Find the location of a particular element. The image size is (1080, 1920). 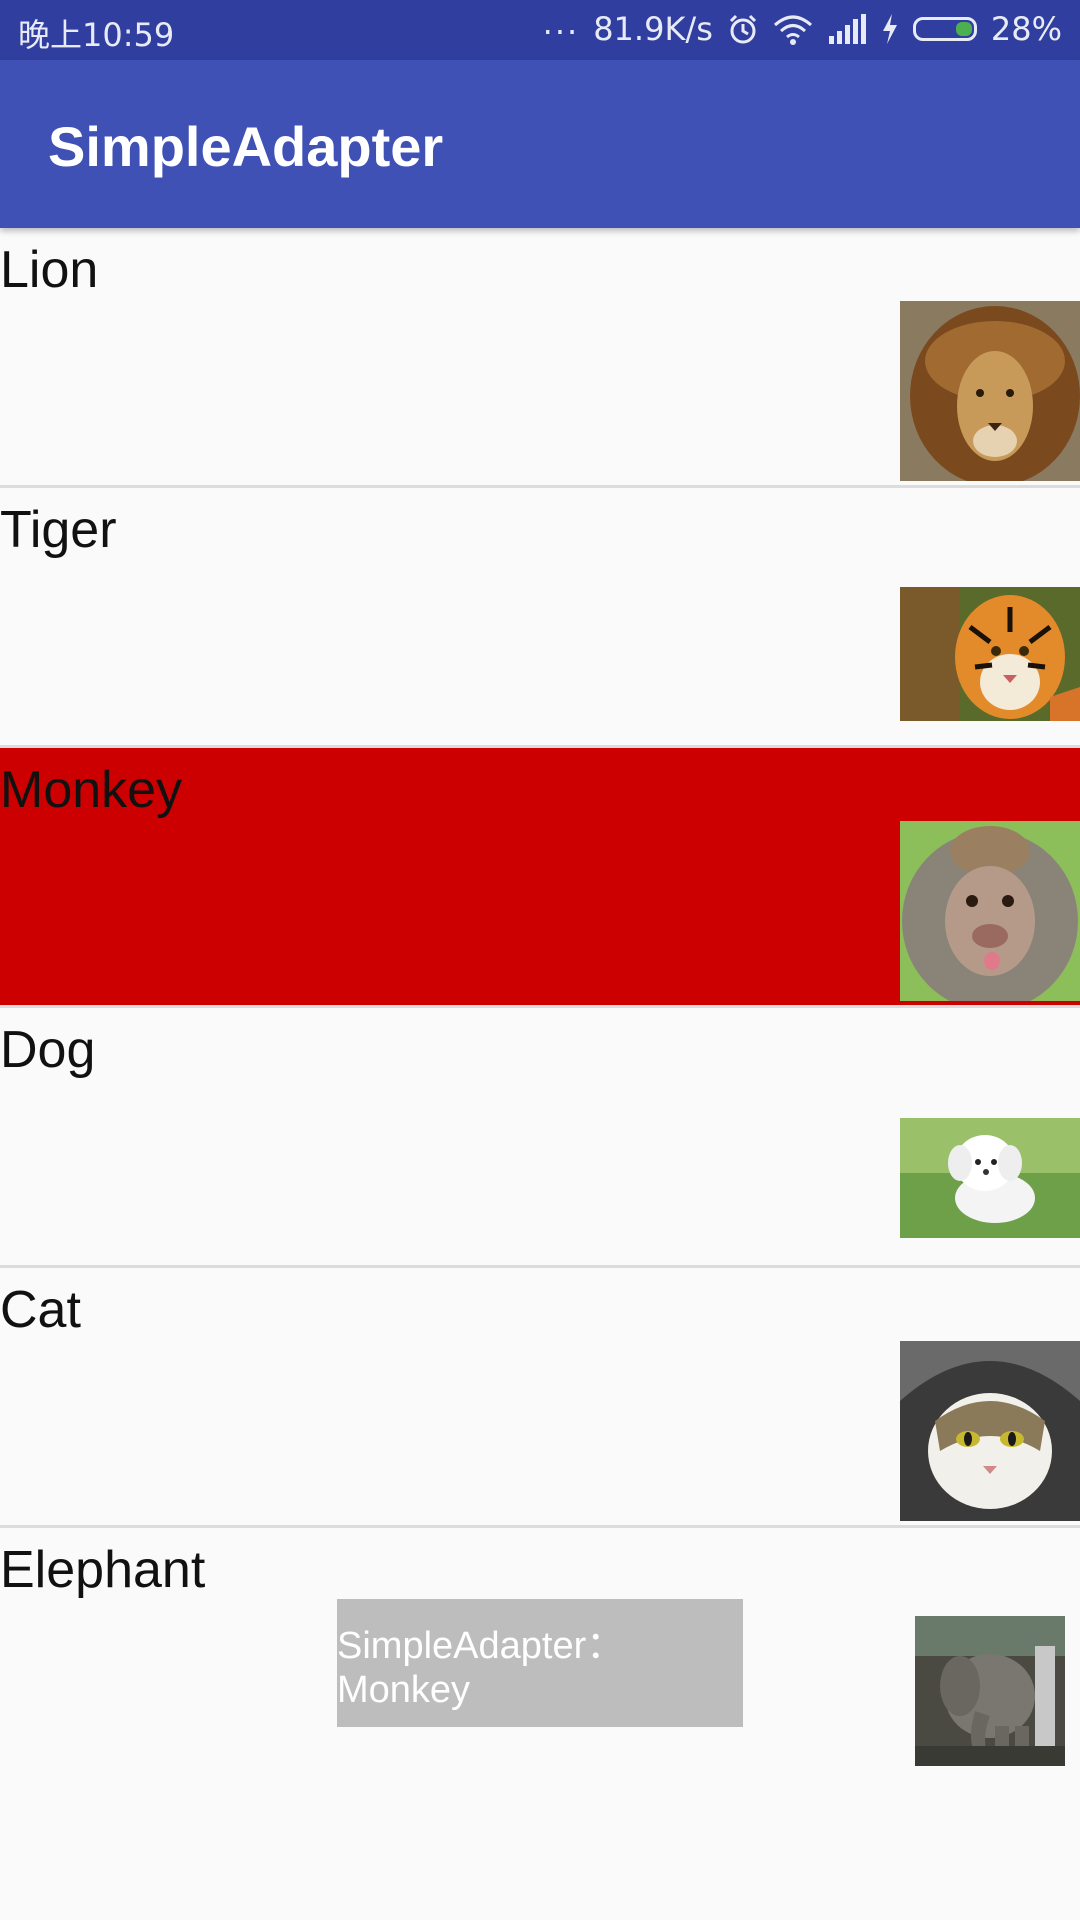

status-bar: 晚上10:59 ... 81.9K/s 28% is located at coordinates (540, 30).